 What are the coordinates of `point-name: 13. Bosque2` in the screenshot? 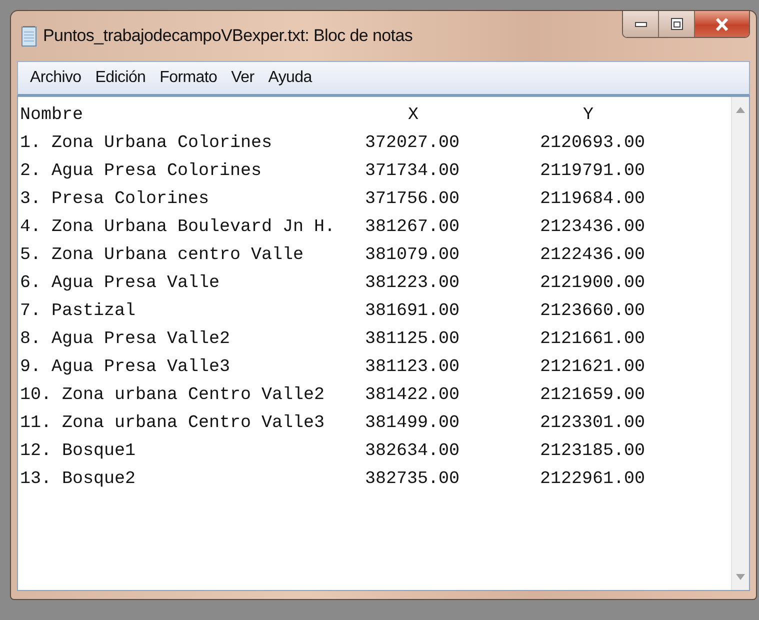 It's located at (78, 479).